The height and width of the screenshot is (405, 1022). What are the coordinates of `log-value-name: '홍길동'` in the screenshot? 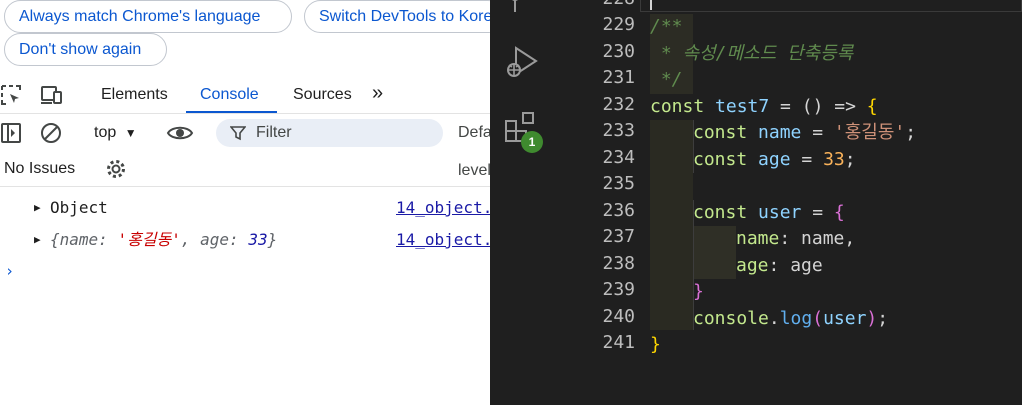 It's located at (149, 239).